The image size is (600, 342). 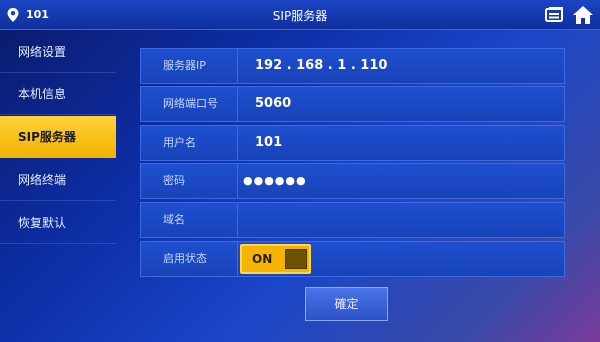 I want to click on server-ip-input: 192 . 168 . 1 . 110, so click(x=401, y=66).